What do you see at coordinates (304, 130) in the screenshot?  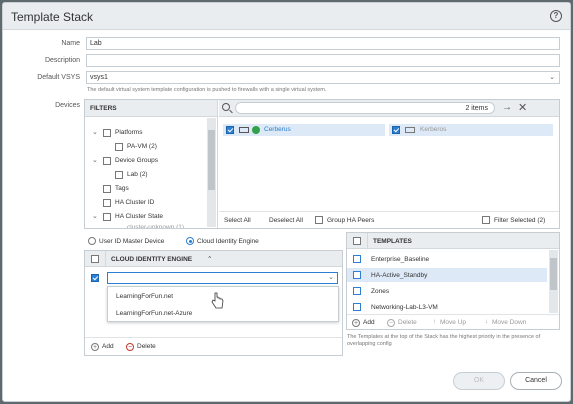 I see `device-item-cerberus: Cerberus` at bounding box center [304, 130].